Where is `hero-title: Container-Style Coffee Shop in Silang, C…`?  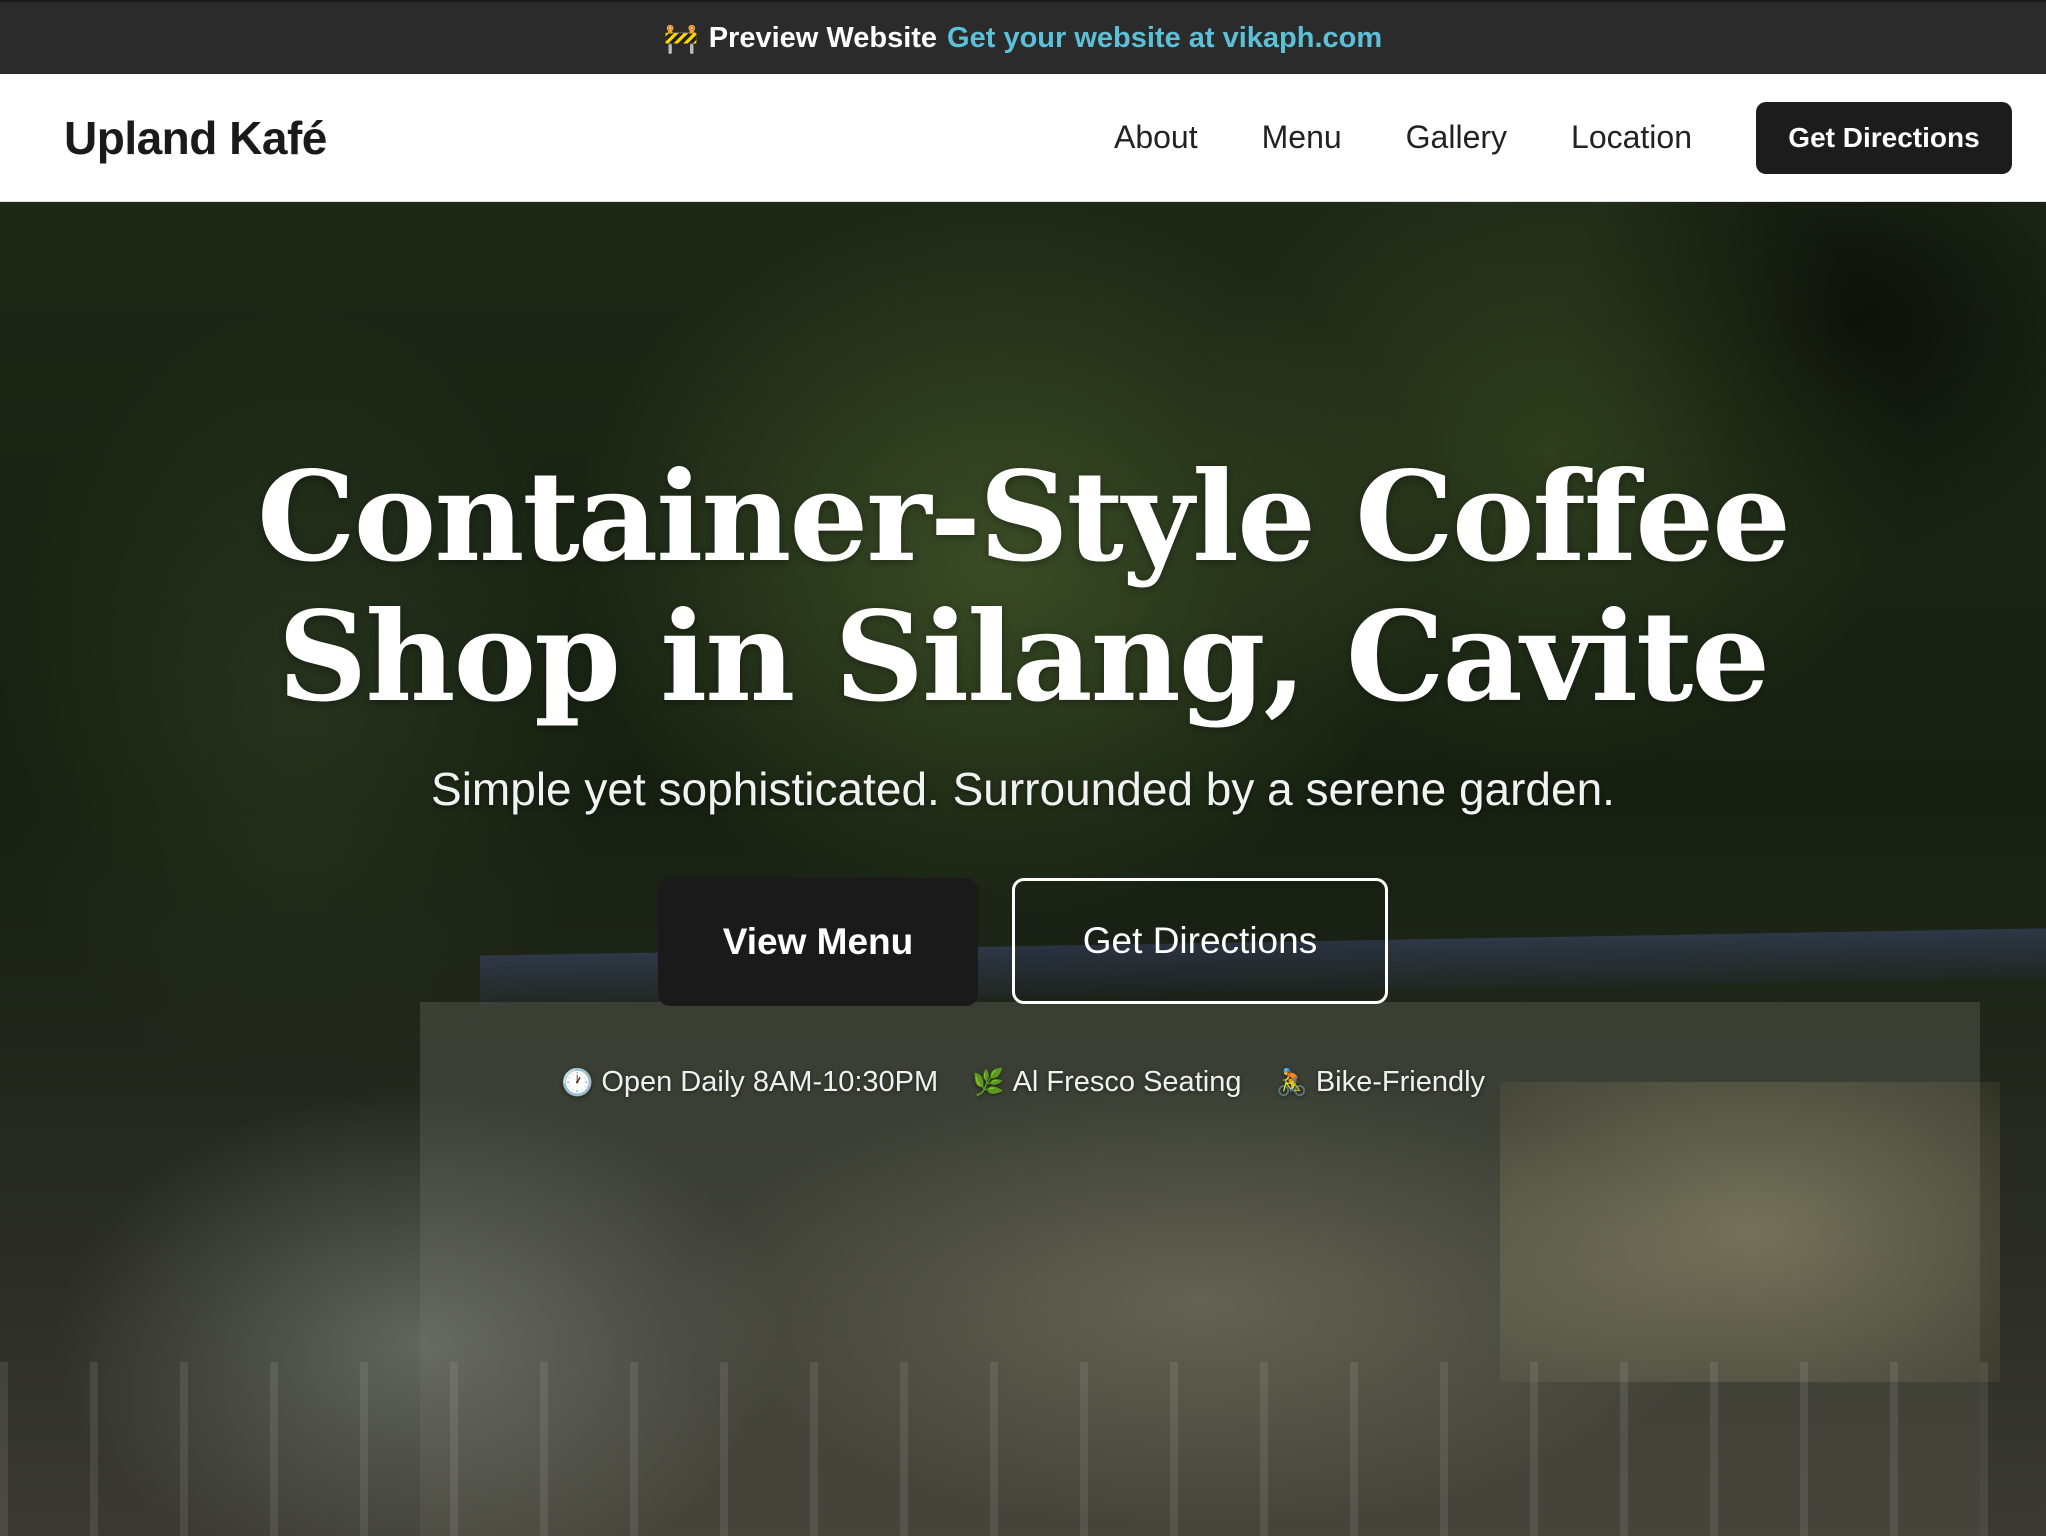 hero-title: Container-Style Coffee Shop in Silang, C… is located at coordinates (1023, 587).